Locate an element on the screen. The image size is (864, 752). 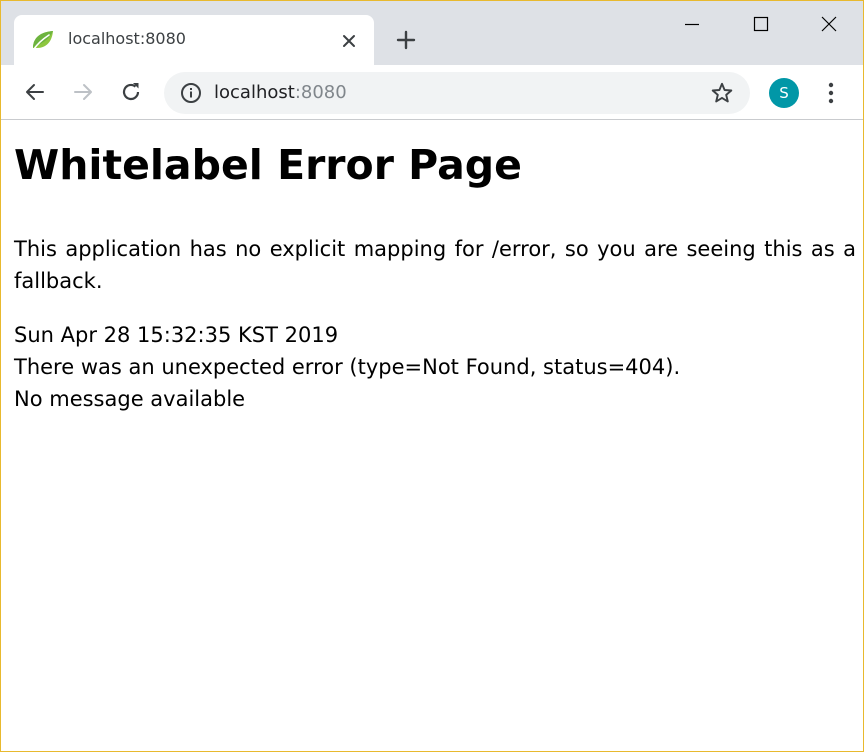
browser-toolbar: localhost:8080 S is located at coordinates (432, 92).